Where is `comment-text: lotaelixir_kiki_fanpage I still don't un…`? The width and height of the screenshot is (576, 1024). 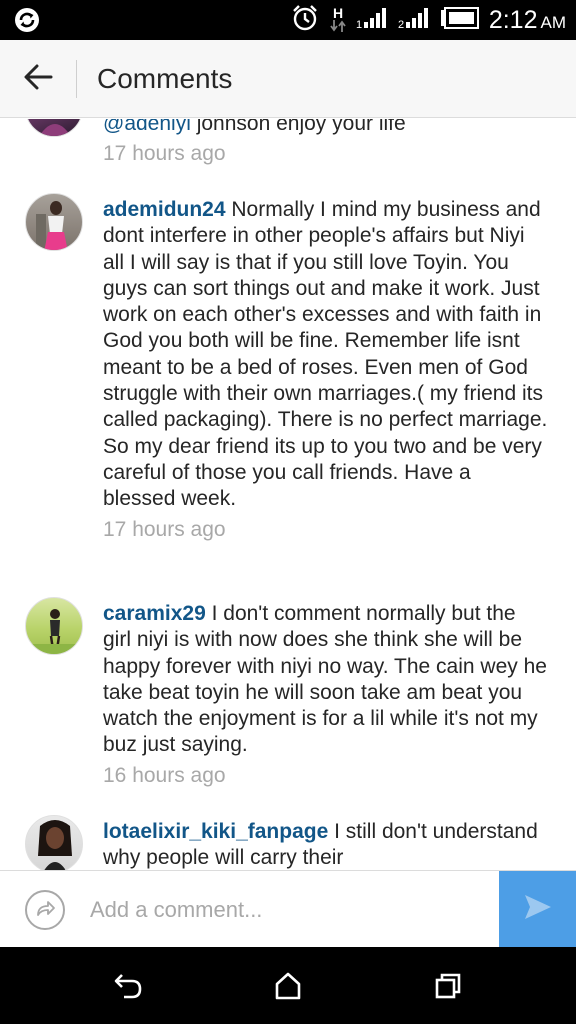
comment-text: lotaelixir_kiki_fanpage I still don't un… is located at coordinates (325, 844).